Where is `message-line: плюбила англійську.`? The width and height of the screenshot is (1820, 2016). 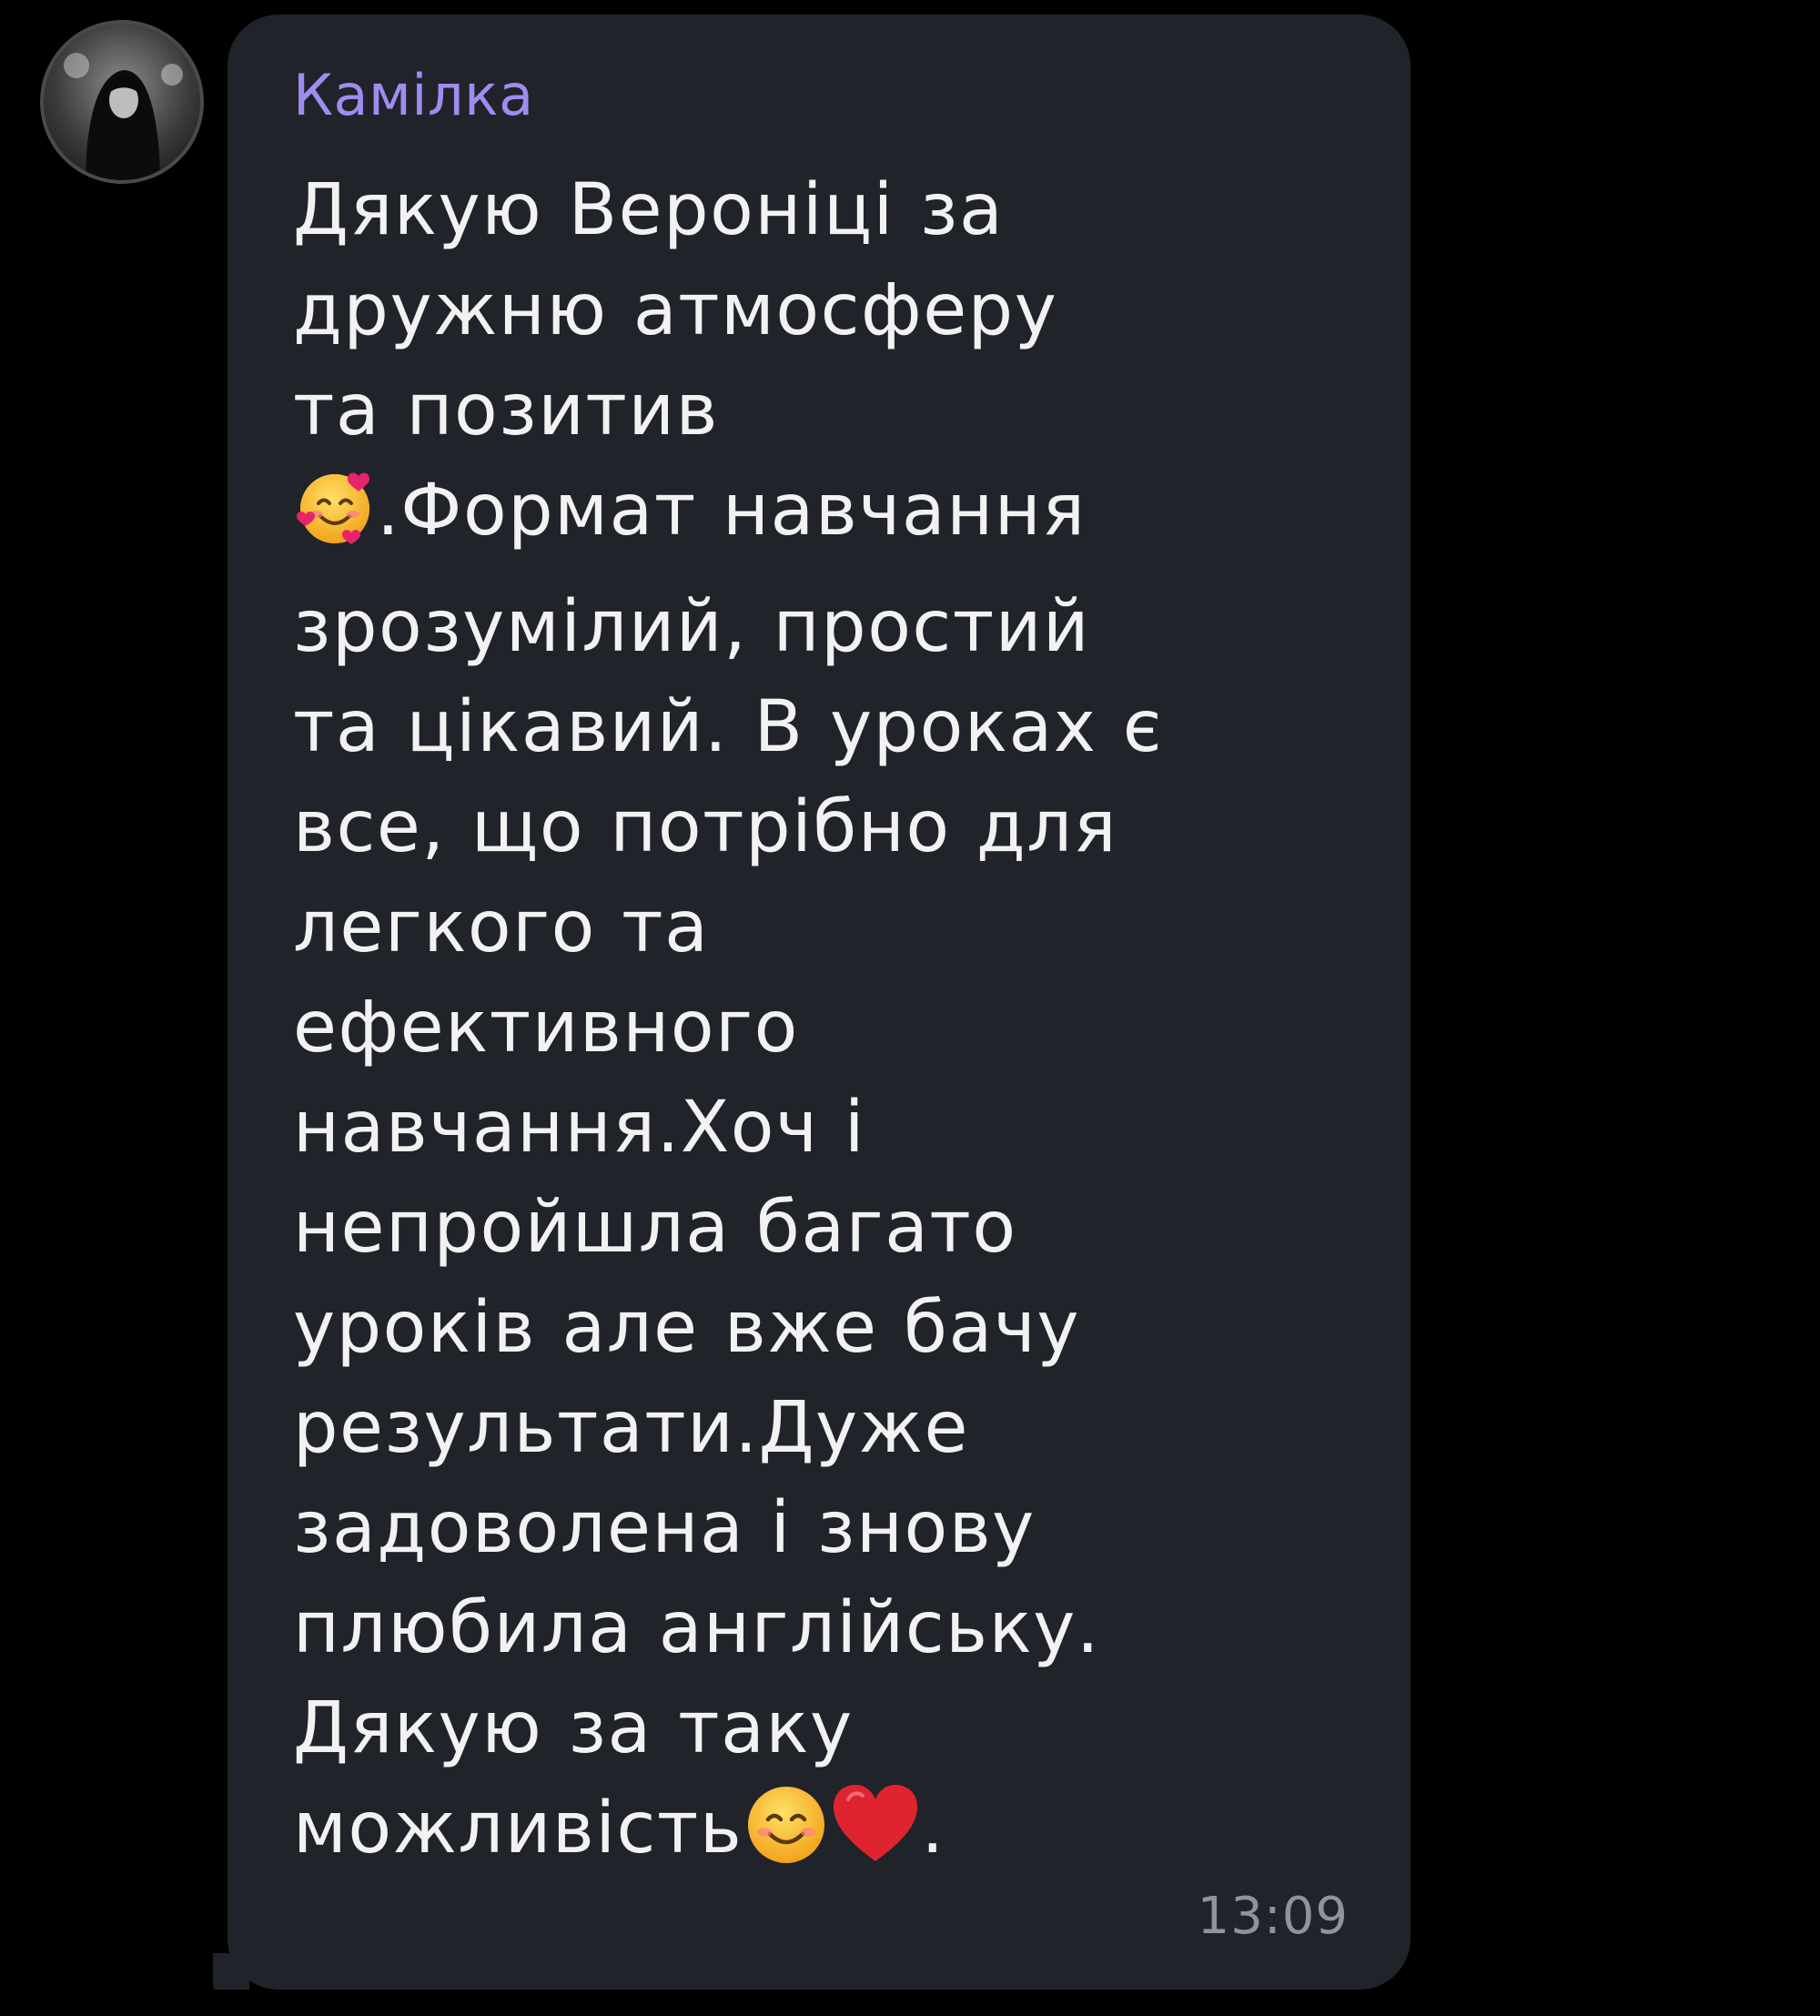
message-line: плюбила англійську. is located at coordinates (697, 1628).